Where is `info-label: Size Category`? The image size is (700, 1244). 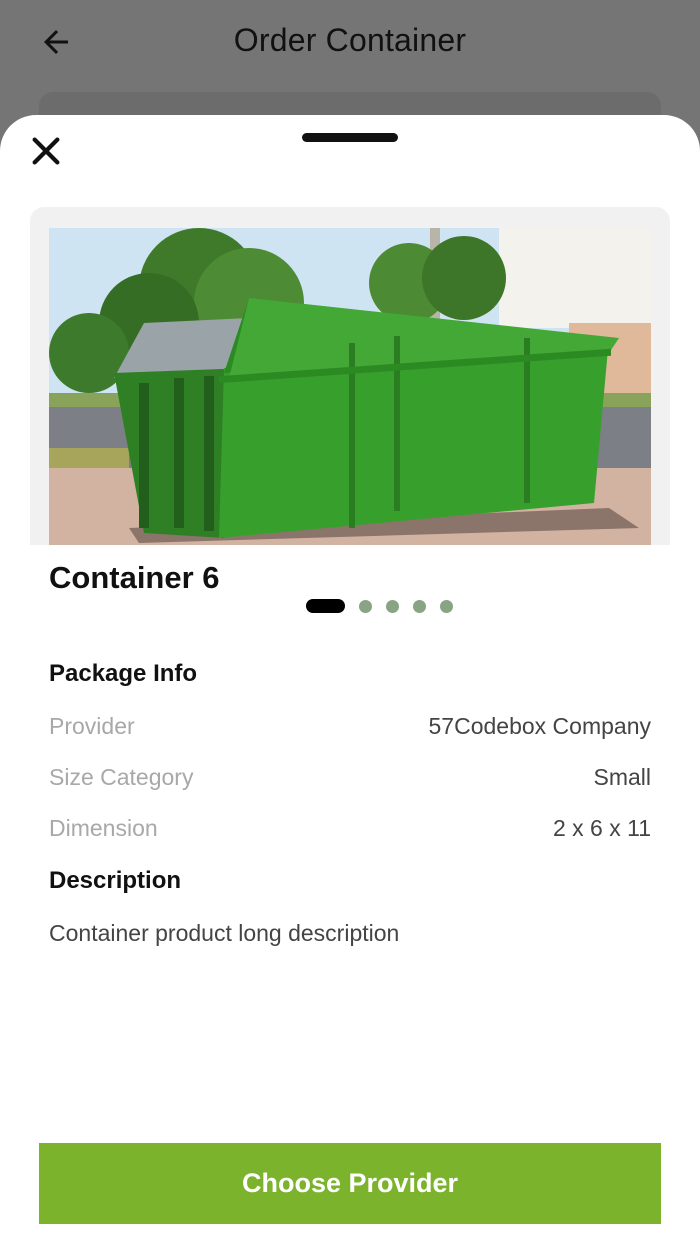 info-label: Size Category is located at coordinates (121, 777).